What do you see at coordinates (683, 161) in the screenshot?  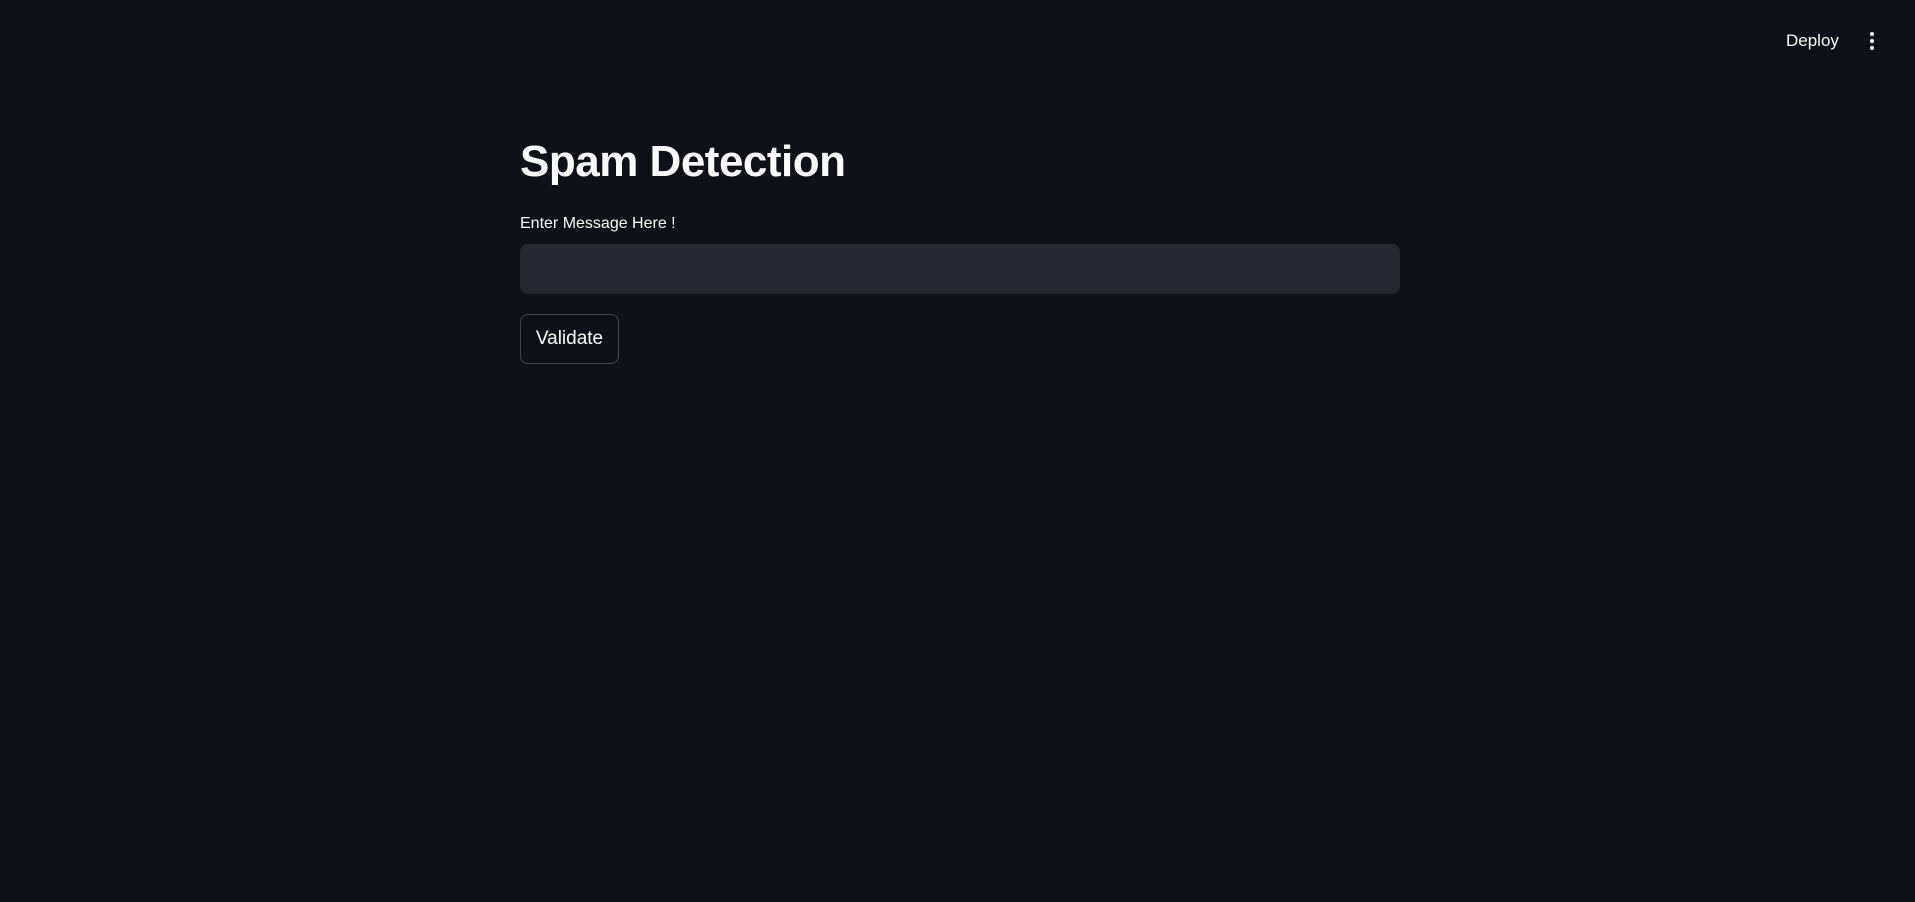 I see `page-title: Spam Detection` at bounding box center [683, 161].